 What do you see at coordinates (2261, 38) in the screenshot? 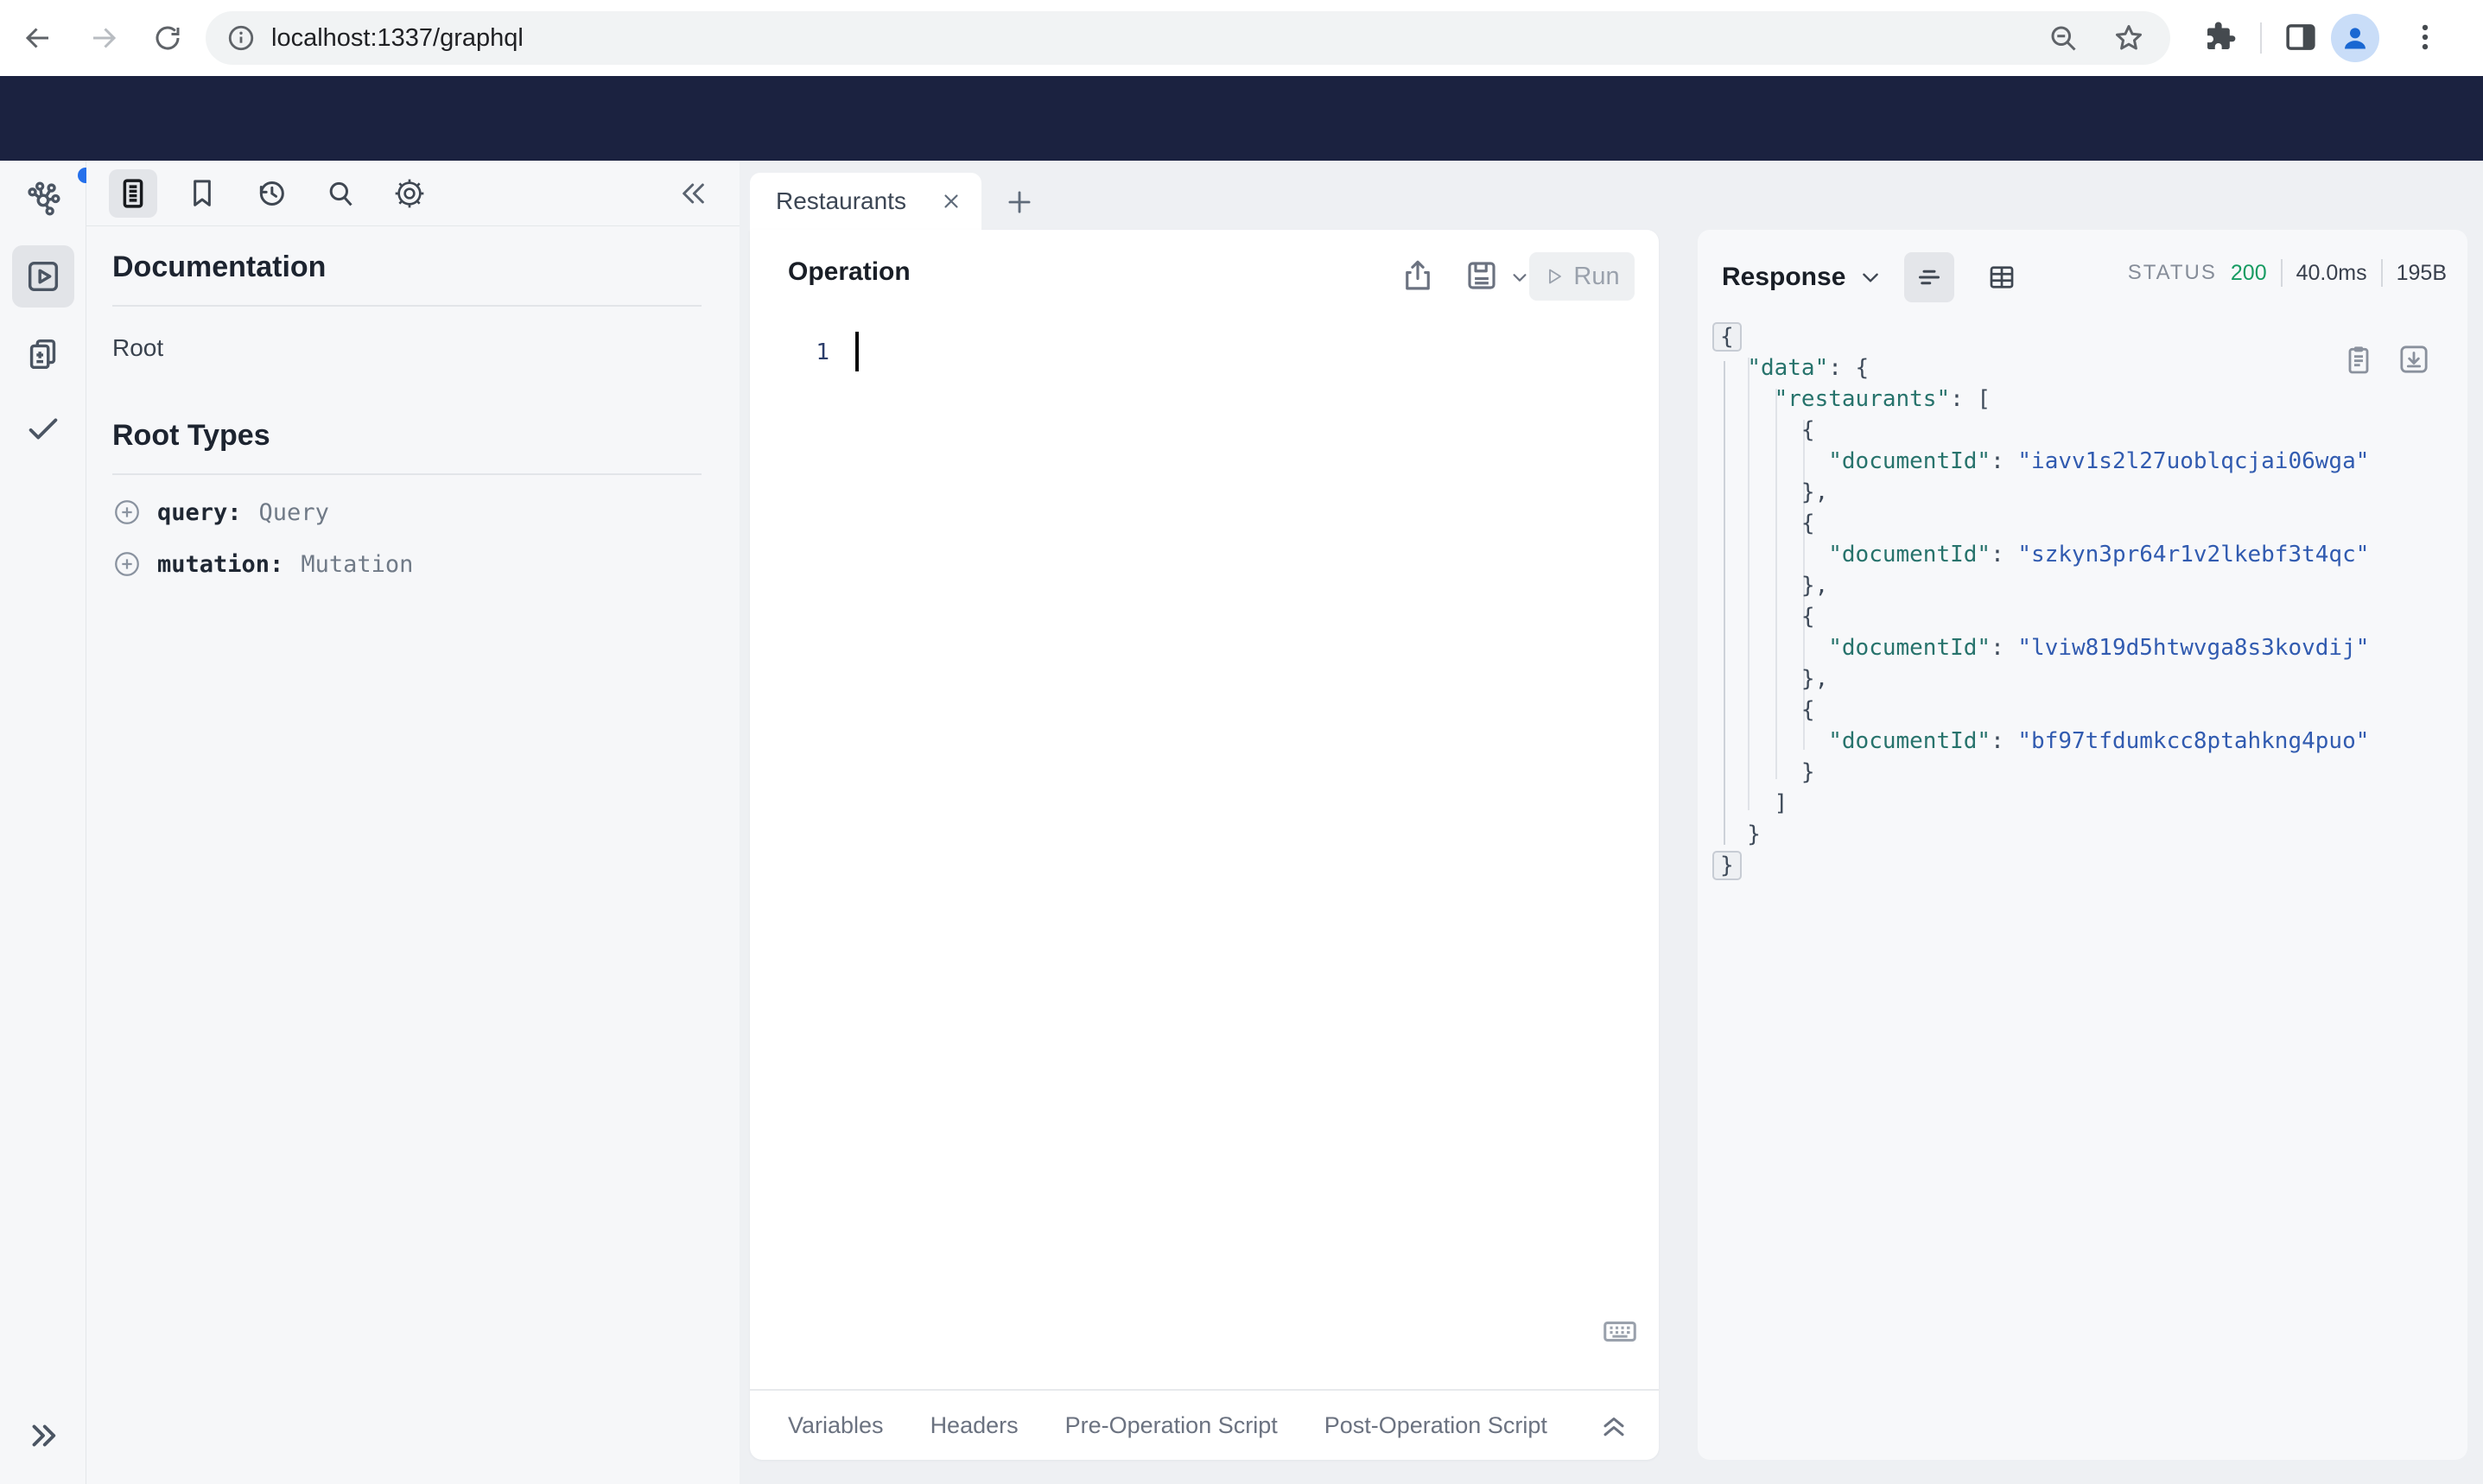
I see `toolbar-divider` at bounding box center [2261, 38].